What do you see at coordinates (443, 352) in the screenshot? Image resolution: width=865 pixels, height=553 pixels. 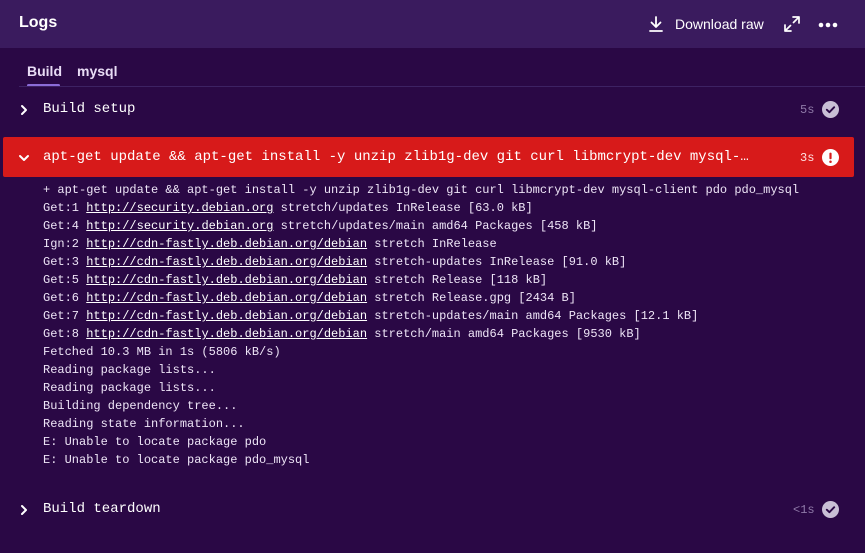 I see `log-line: Fetched 10.3 MB in 1s (5806 kB/s)` at bounding box center [443, 352].